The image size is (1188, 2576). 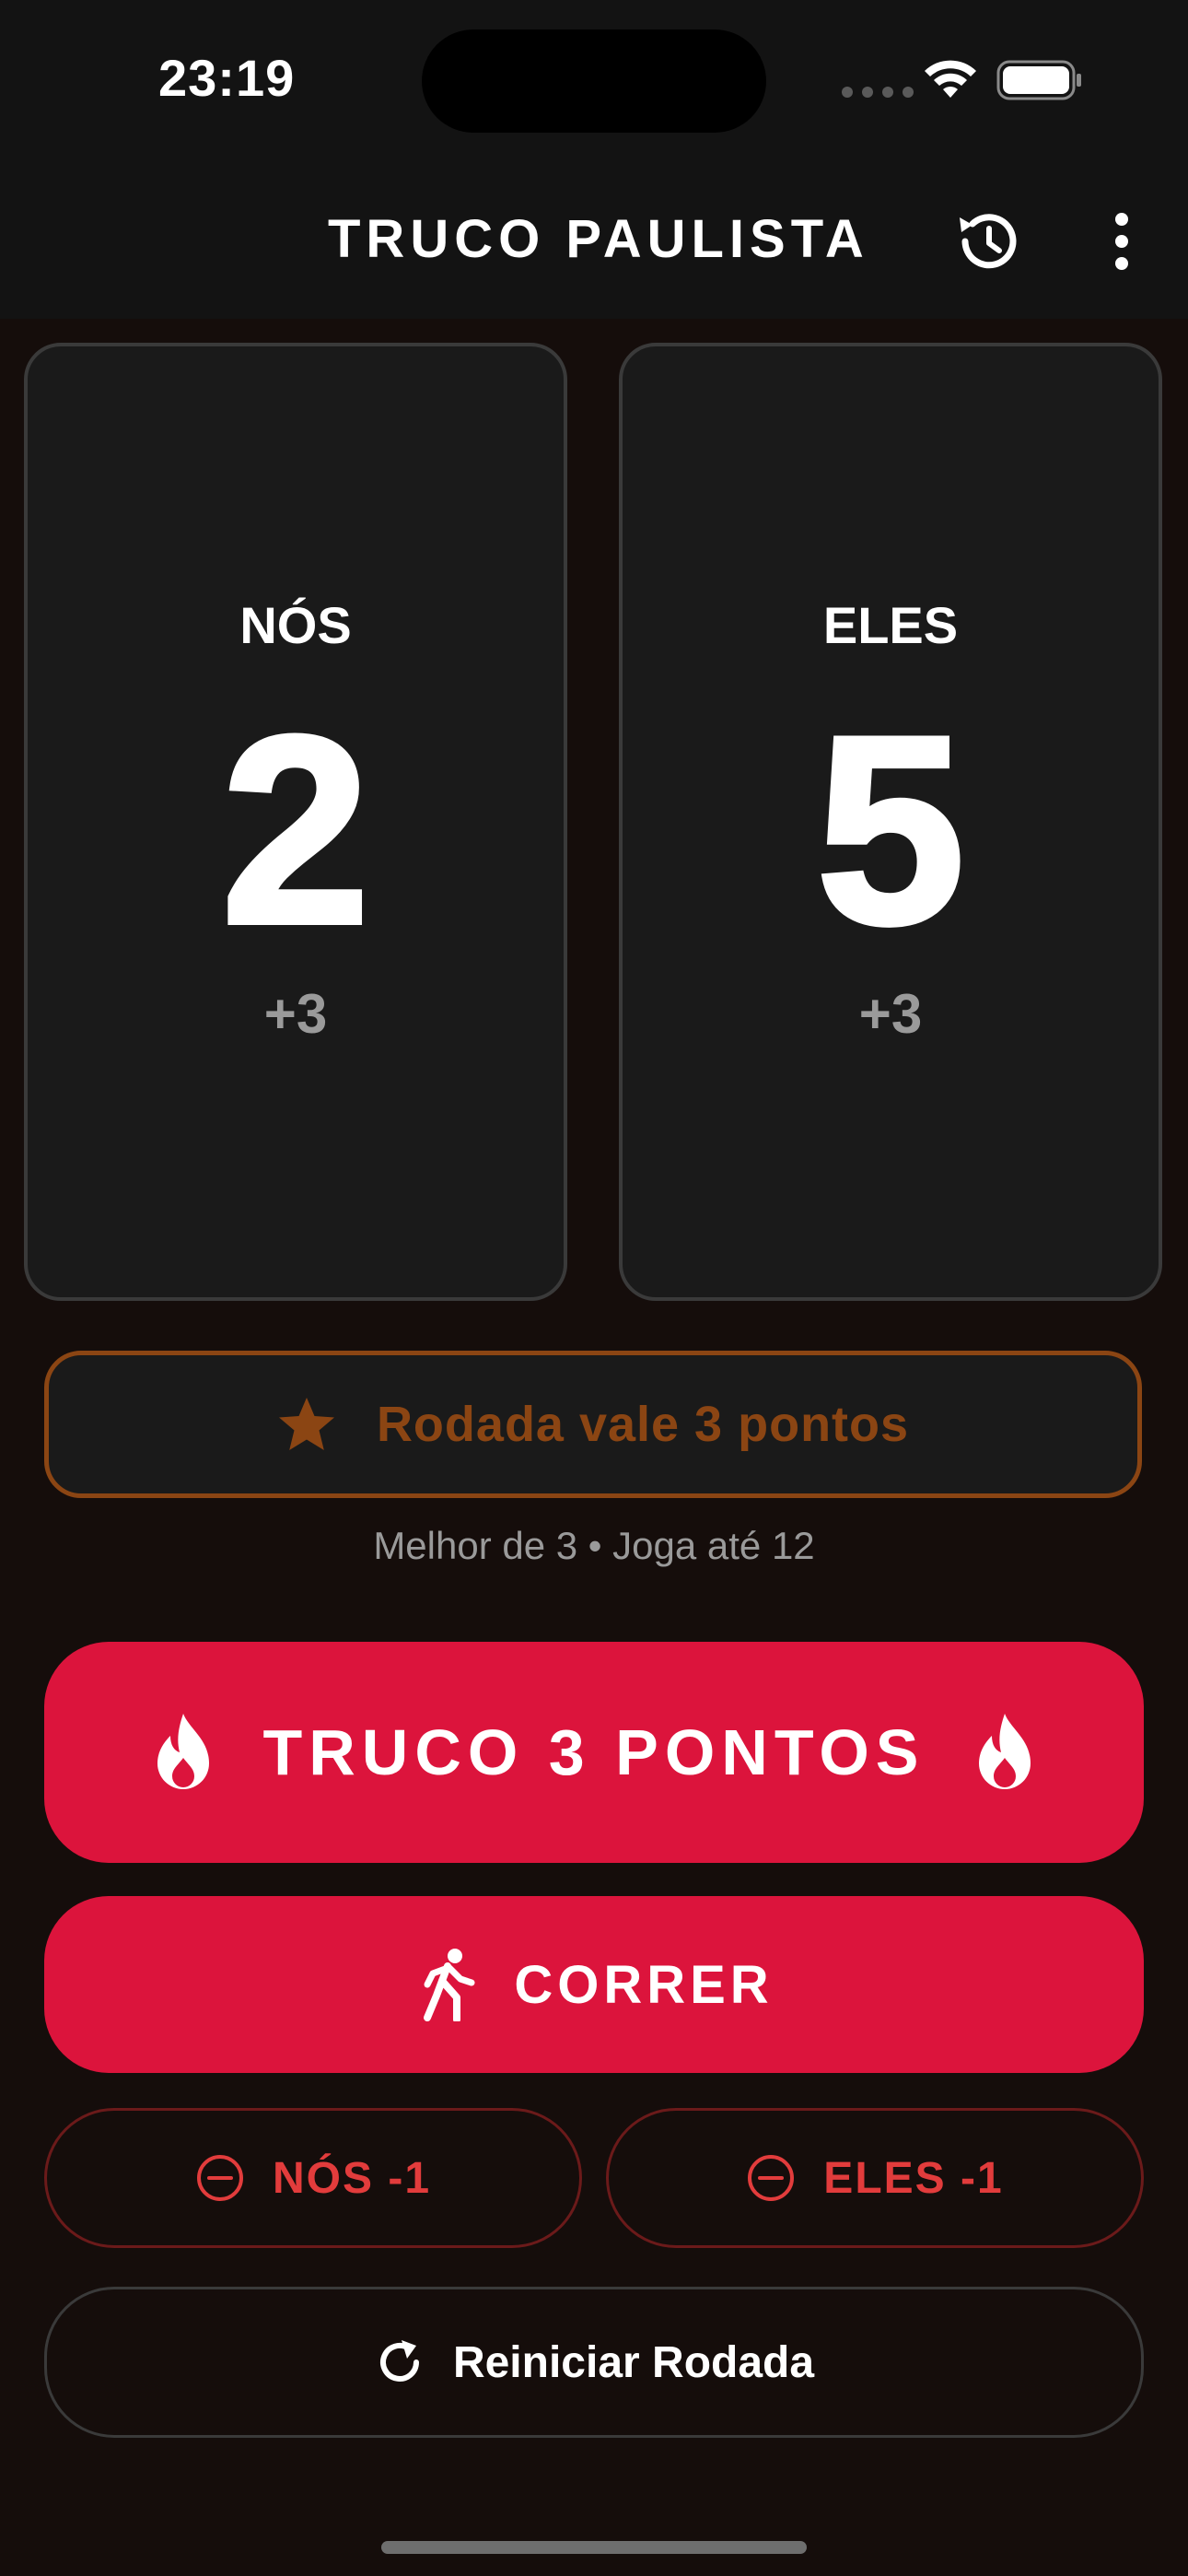 I want to click on cellular-signal-icon, so click(x=878, y=92).